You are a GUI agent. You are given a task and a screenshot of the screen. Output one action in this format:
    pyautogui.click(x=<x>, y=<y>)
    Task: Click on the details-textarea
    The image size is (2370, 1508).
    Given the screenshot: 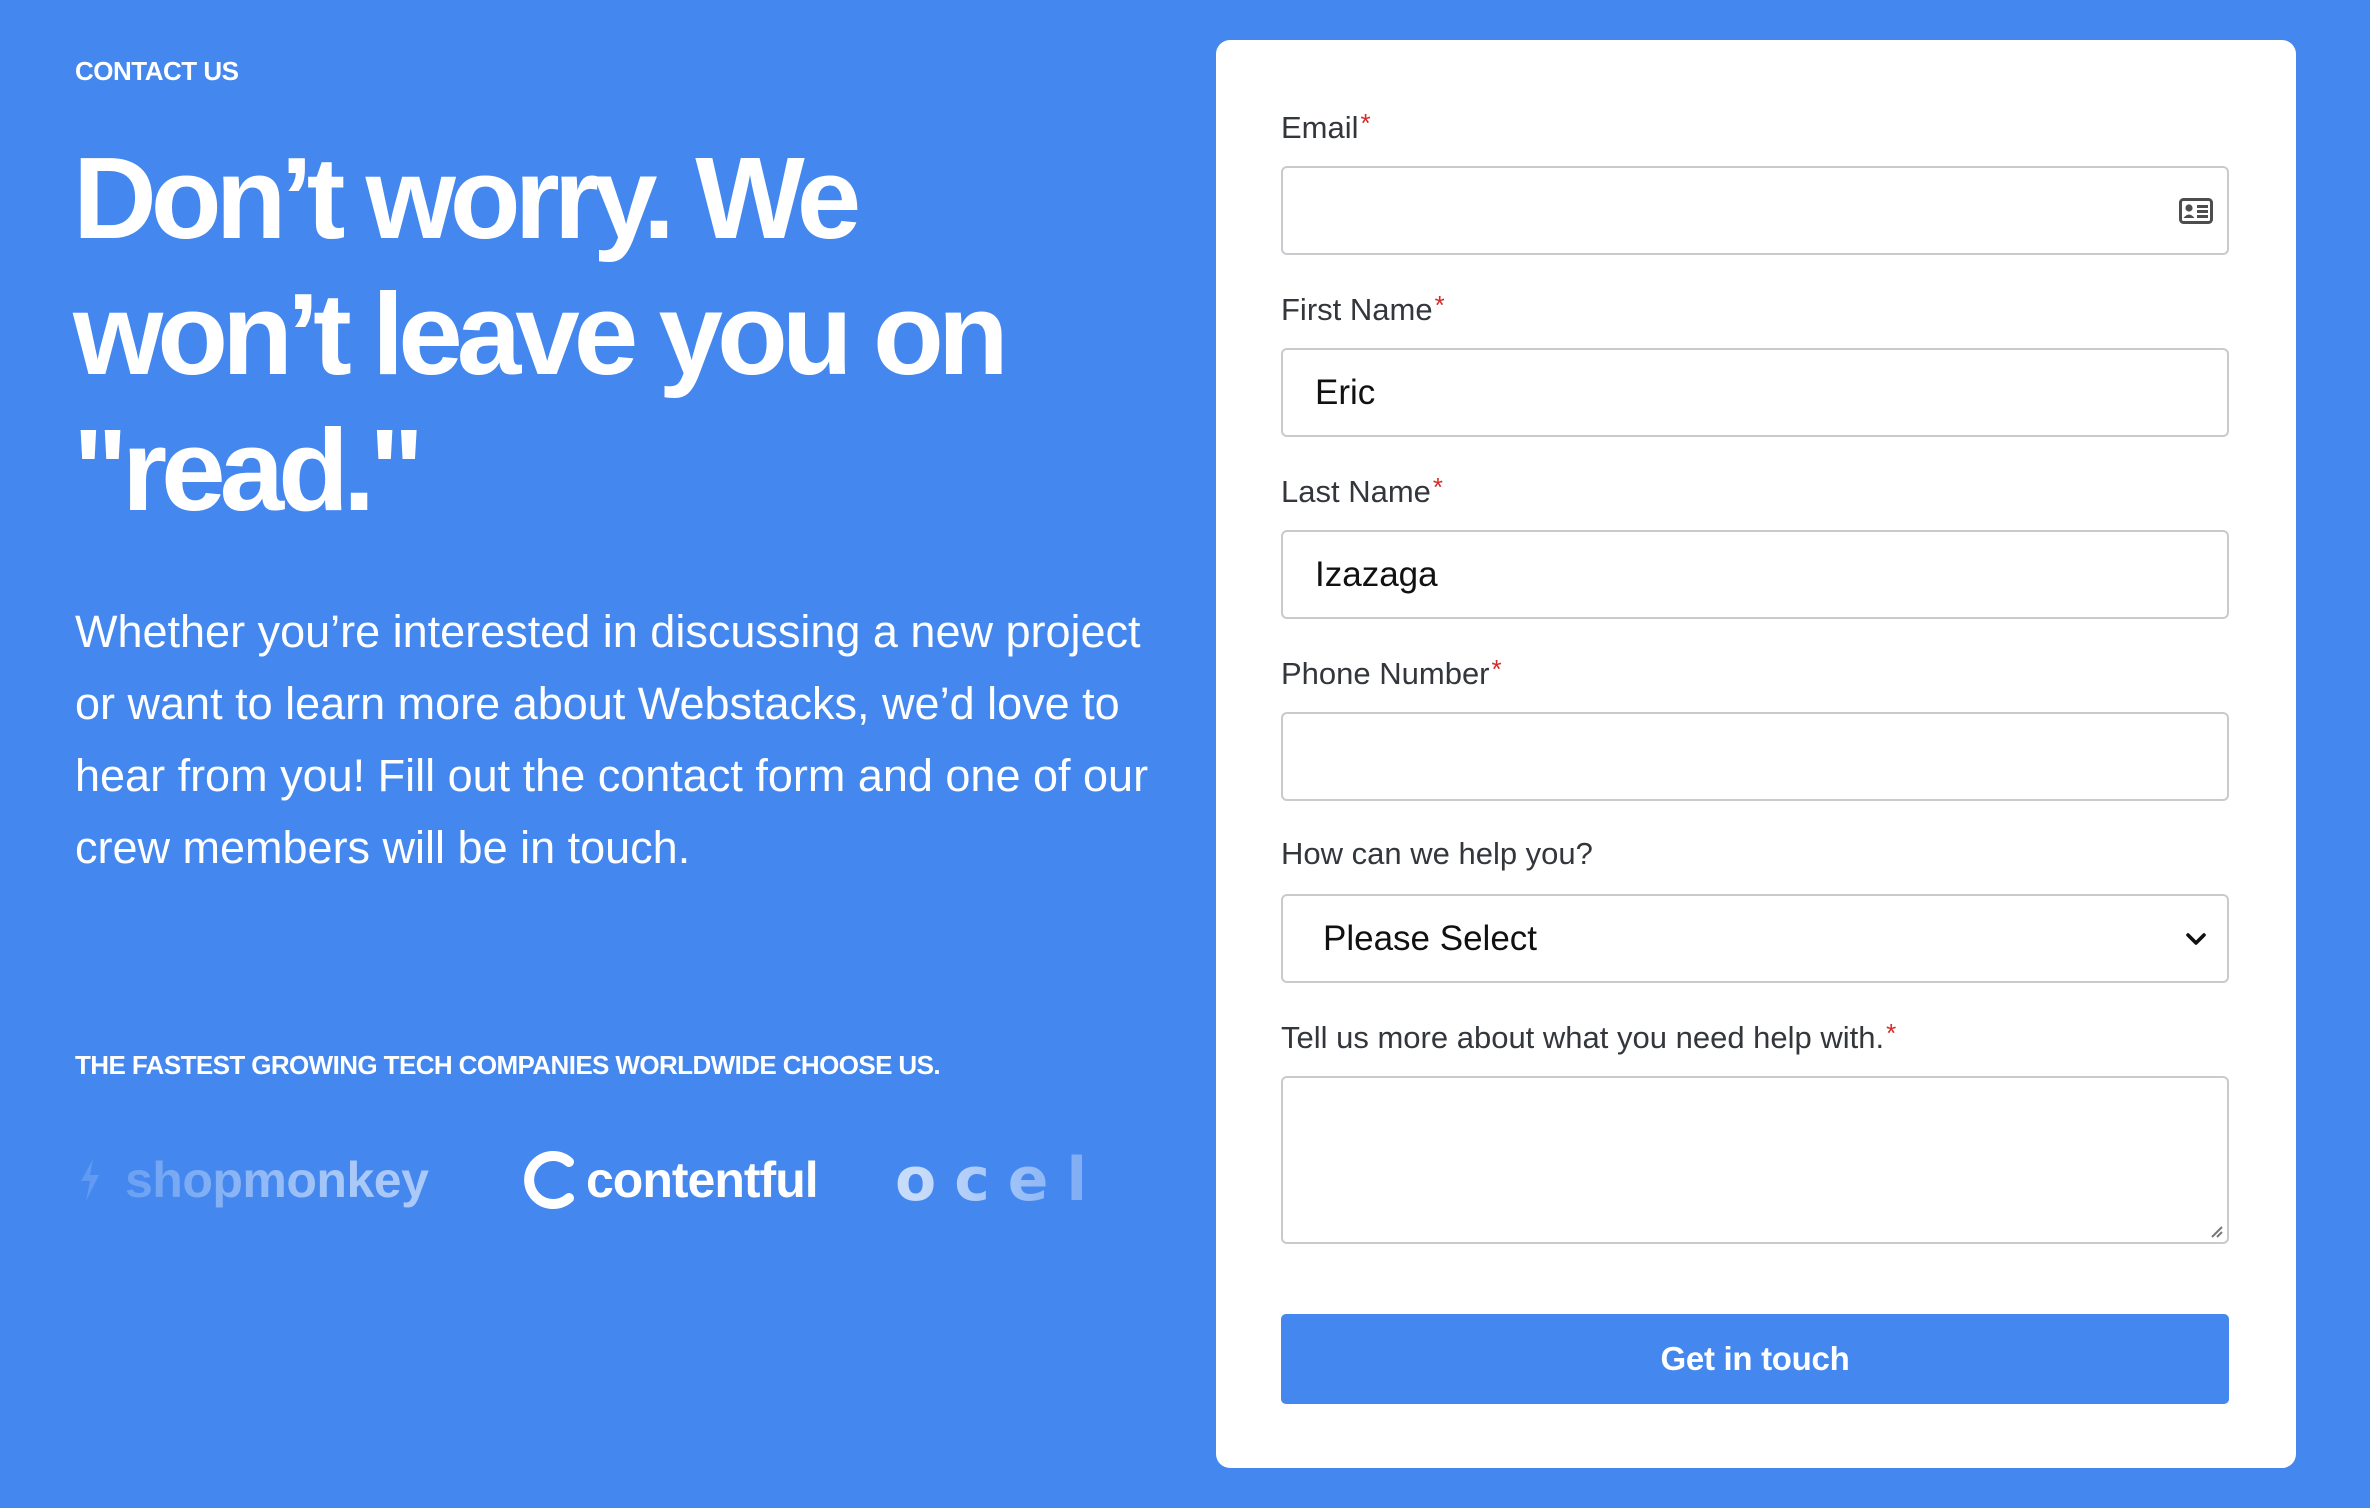 What is the action you would take?
    pyautogui.click(x=1755, y=1160)
    